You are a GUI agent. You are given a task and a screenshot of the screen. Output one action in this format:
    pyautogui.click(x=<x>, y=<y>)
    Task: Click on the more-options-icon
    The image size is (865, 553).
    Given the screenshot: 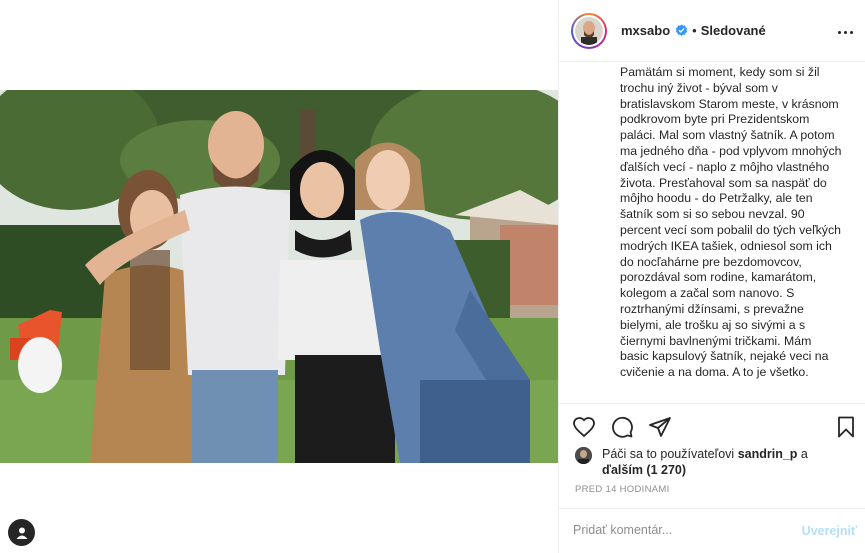 What is the action you would take?
    pyautogui.click(x=845, y=32)
    